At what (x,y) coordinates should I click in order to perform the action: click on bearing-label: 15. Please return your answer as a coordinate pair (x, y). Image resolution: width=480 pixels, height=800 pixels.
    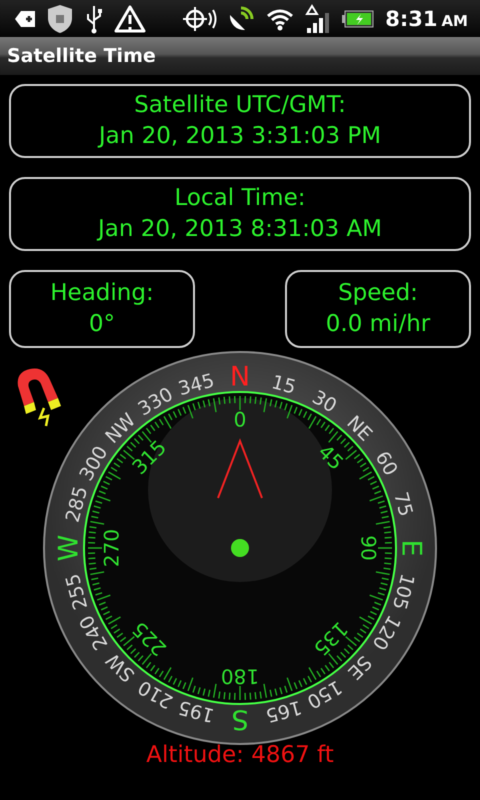
    Looking at the image, I should click on (283, 385).